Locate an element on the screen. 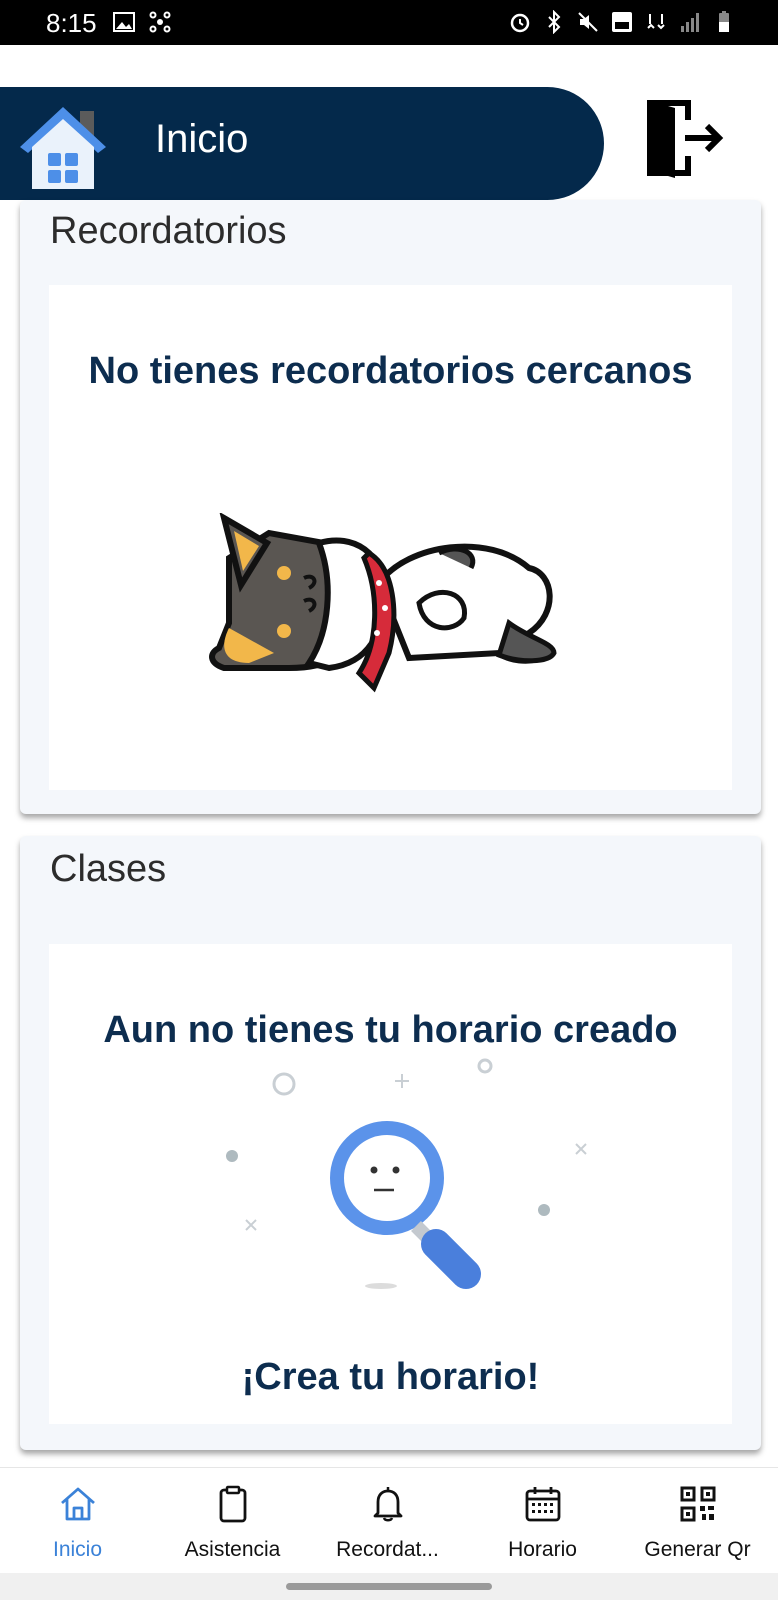 The image size is (778, 1600). nav-label-inicio: Inicio is located at coordinates (77, 1549).